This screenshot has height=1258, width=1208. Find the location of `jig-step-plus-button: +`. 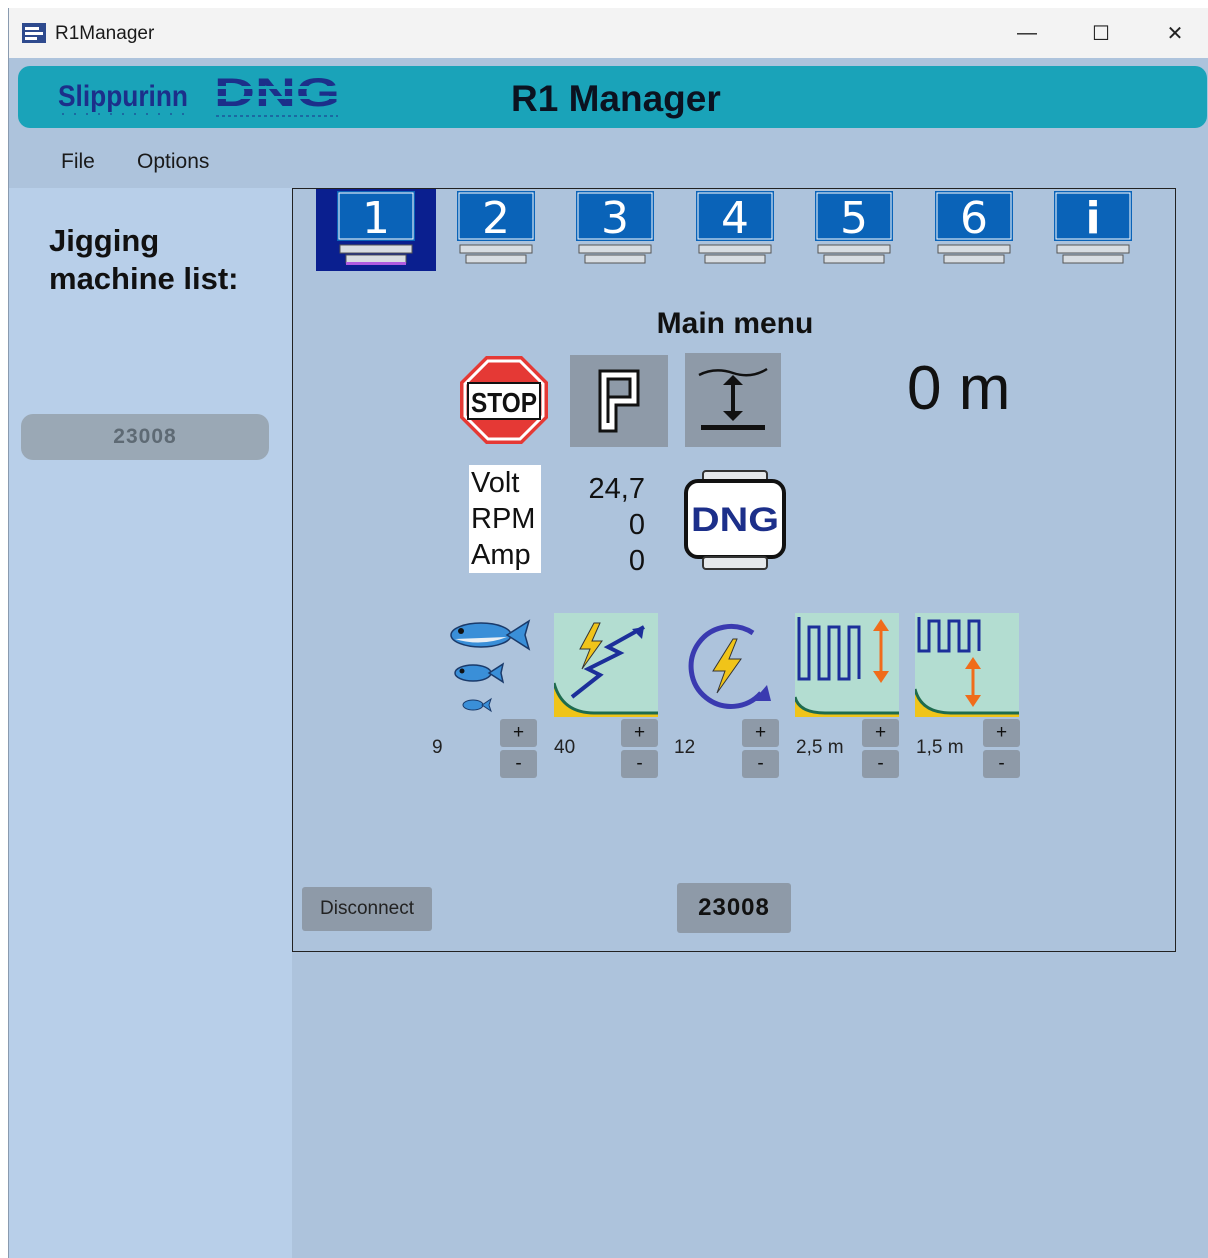

jig-step-plus-button: + is located at coordinates (1001, 733).